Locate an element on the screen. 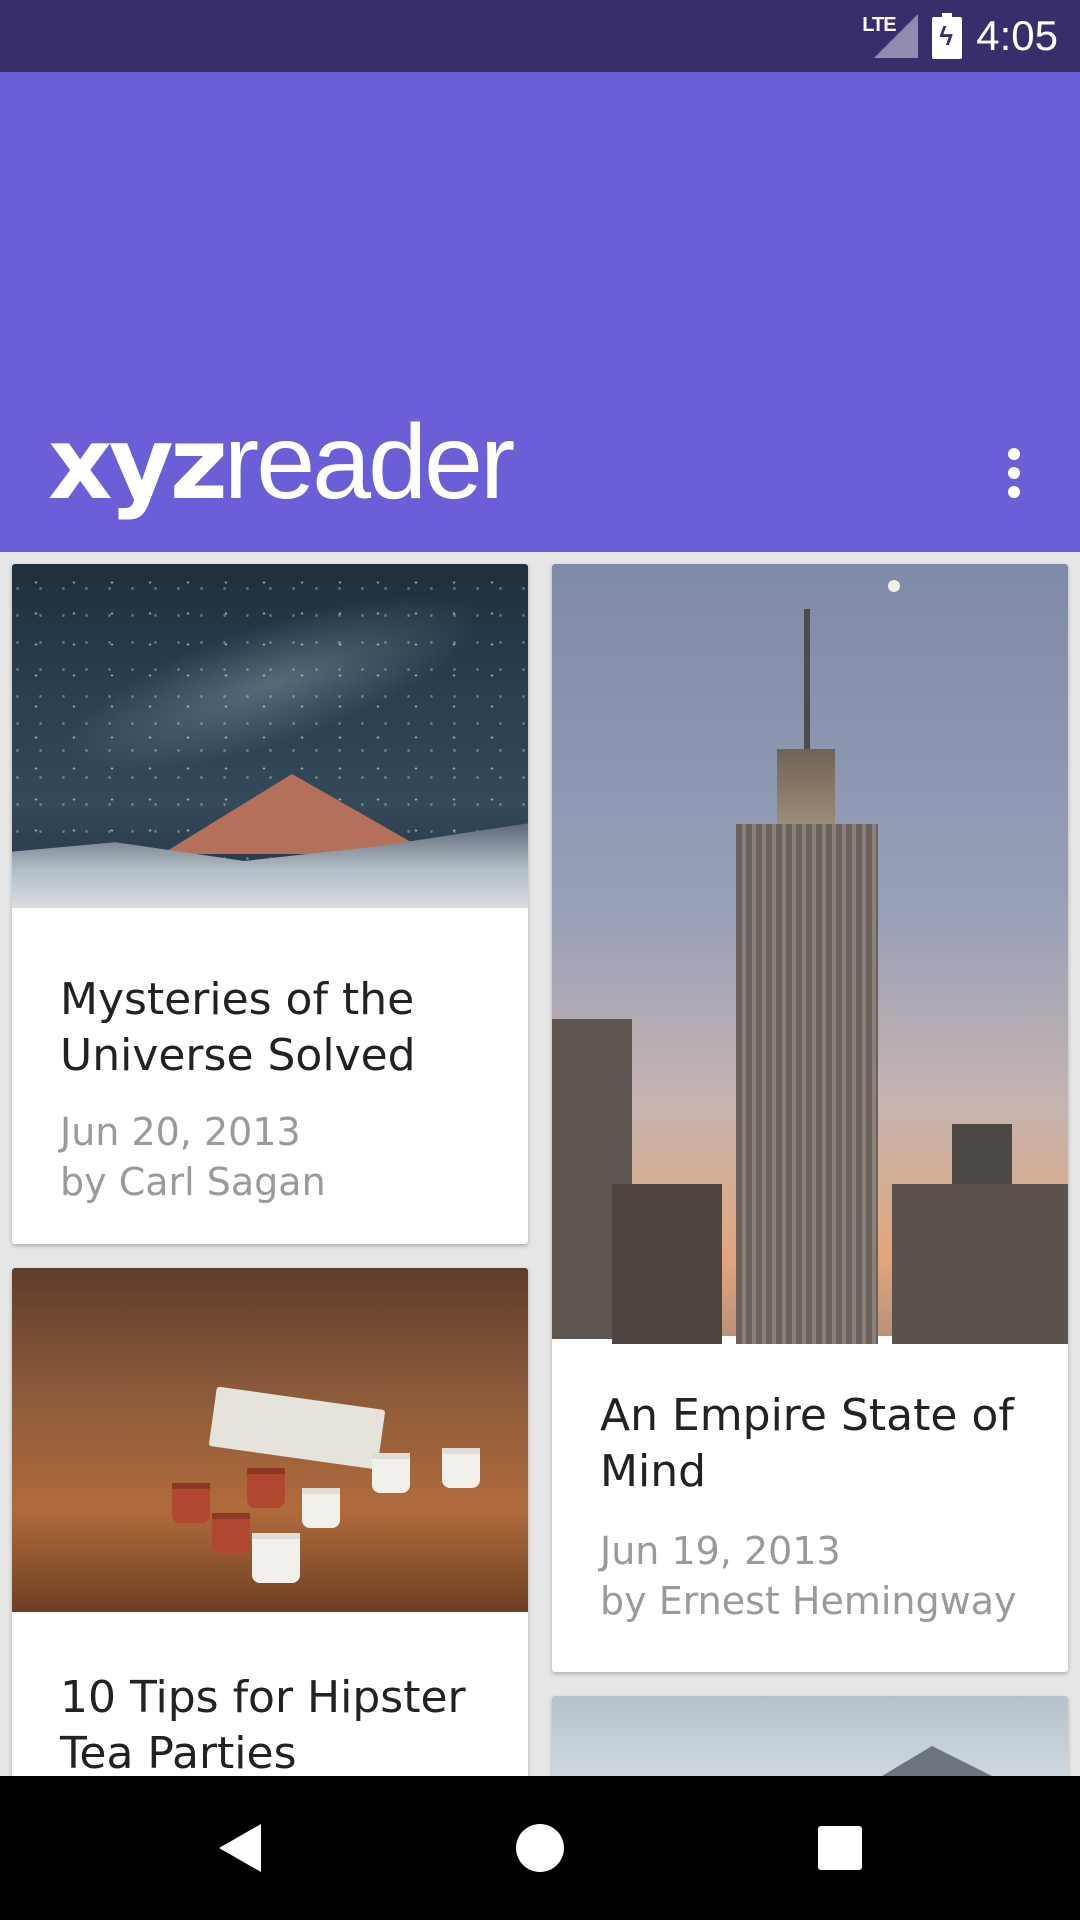 This screenshot has width=1080, height=1920. article-card is located at coordinates (810, 1736).